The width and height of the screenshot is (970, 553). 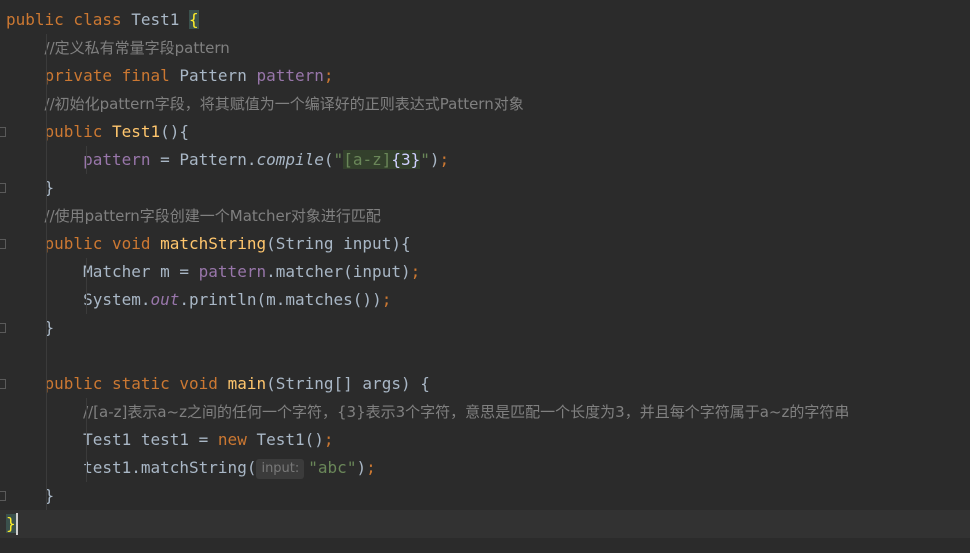 What do you see at coordinates (485, 160) in the screenshot?
I see `code-line: pattern = Pattern.compile("[a-z]{3}");` at bounding box center [485, 160].